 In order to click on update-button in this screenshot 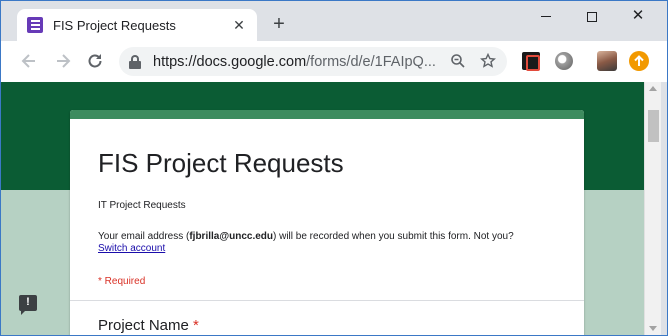, I will do `click(639, 61)`.